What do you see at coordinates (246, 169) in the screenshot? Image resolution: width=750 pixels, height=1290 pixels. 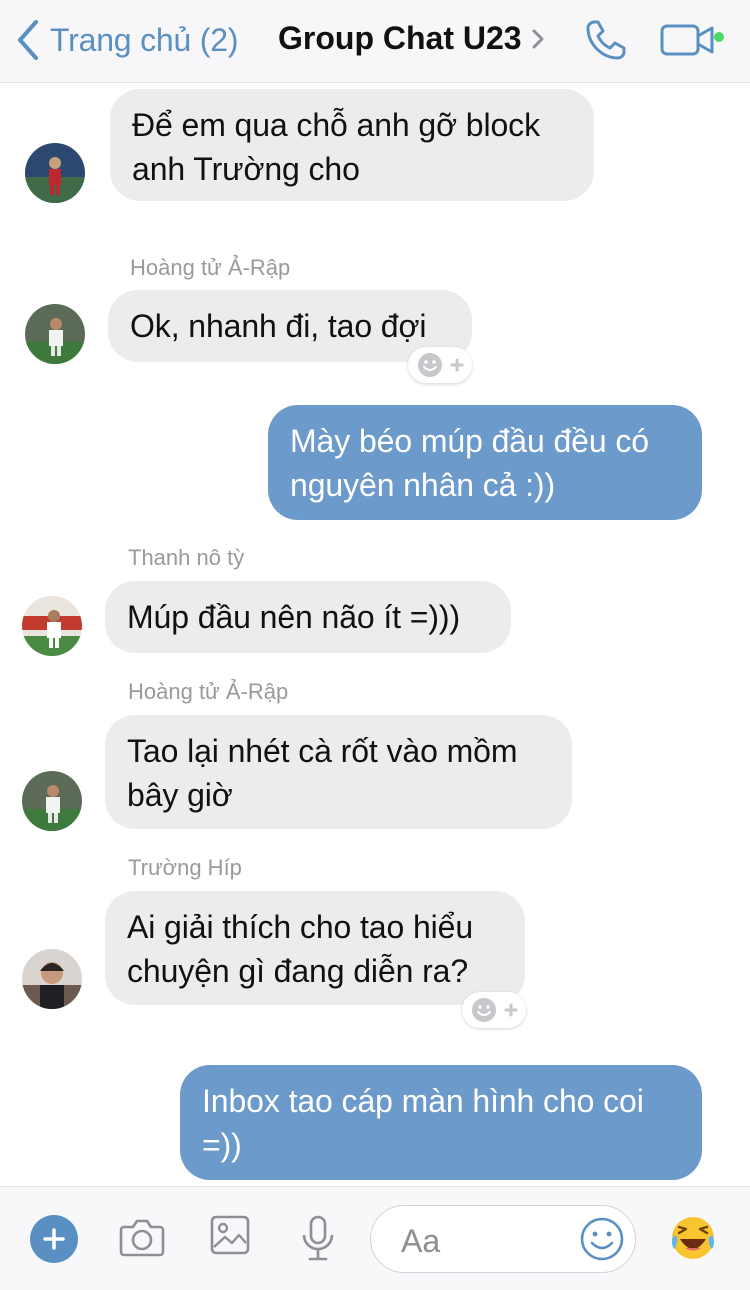 I see `message-line: anh Trường cho` at bounding box center [246, 169].